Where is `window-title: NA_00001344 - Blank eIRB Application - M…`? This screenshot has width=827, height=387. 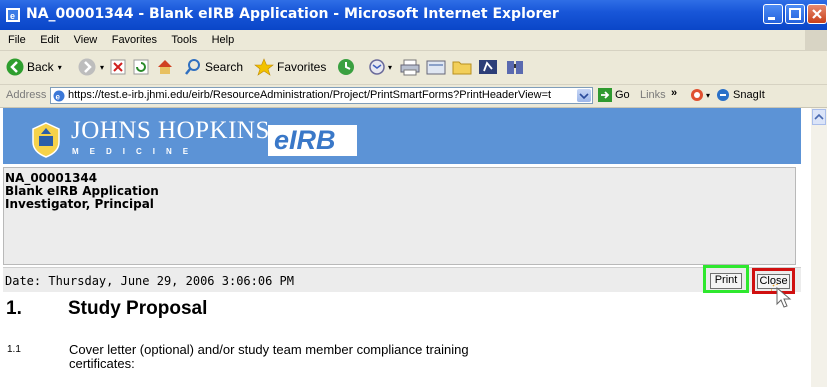 window-title: NA_00001344 - Blank eIRB Application - M… is located at coordinates (292, 14).